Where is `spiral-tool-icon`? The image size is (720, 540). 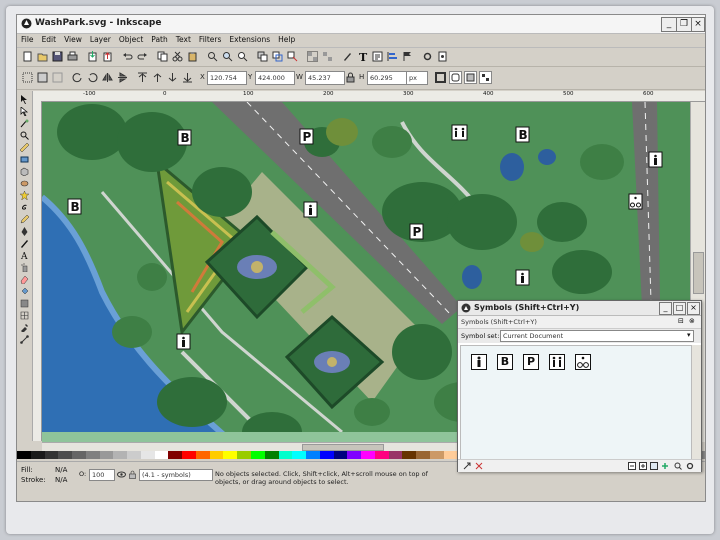
spiral-tool-icon is located at coordinates (24, 207).